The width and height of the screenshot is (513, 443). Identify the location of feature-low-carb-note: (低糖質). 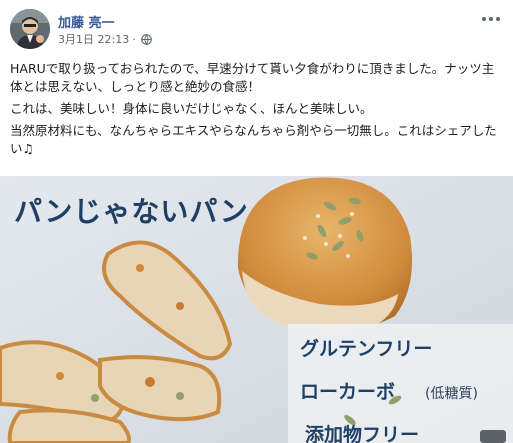
(451, 394).